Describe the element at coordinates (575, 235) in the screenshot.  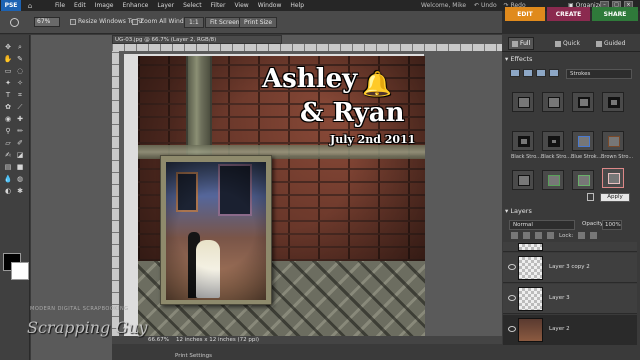
I see `layer-toolbar: Lock:` at that location.